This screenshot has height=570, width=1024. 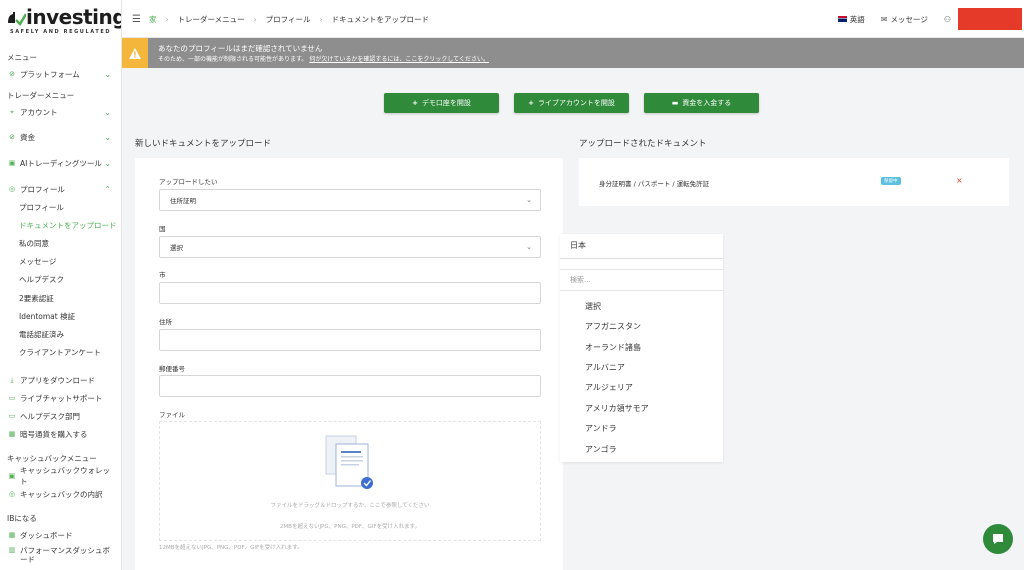 I want to click on sidebar-sub-messages: メッセージ, so click(x=37, y=261).